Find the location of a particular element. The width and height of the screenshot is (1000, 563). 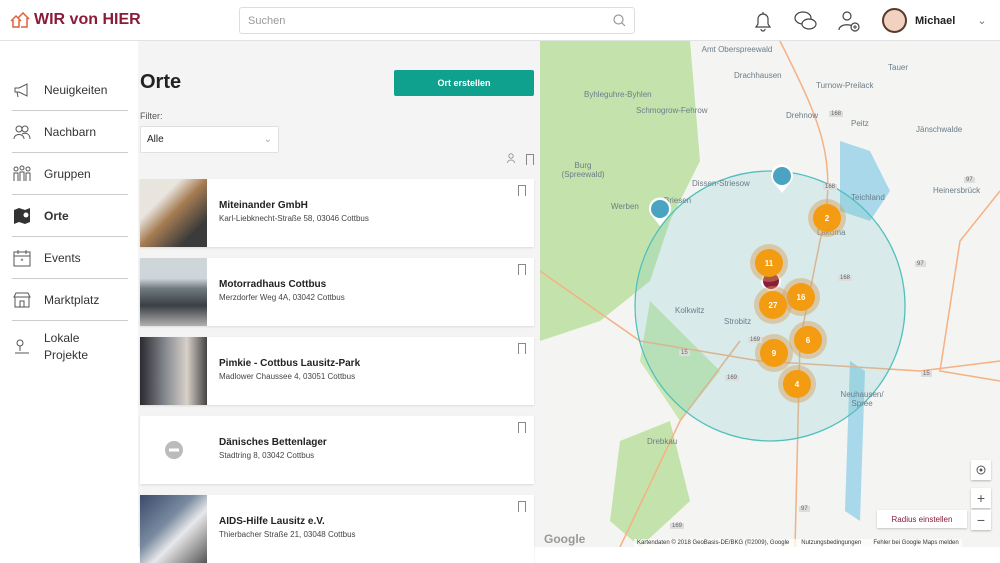

map-label: Drebkau is located at coordinates (662, 441).